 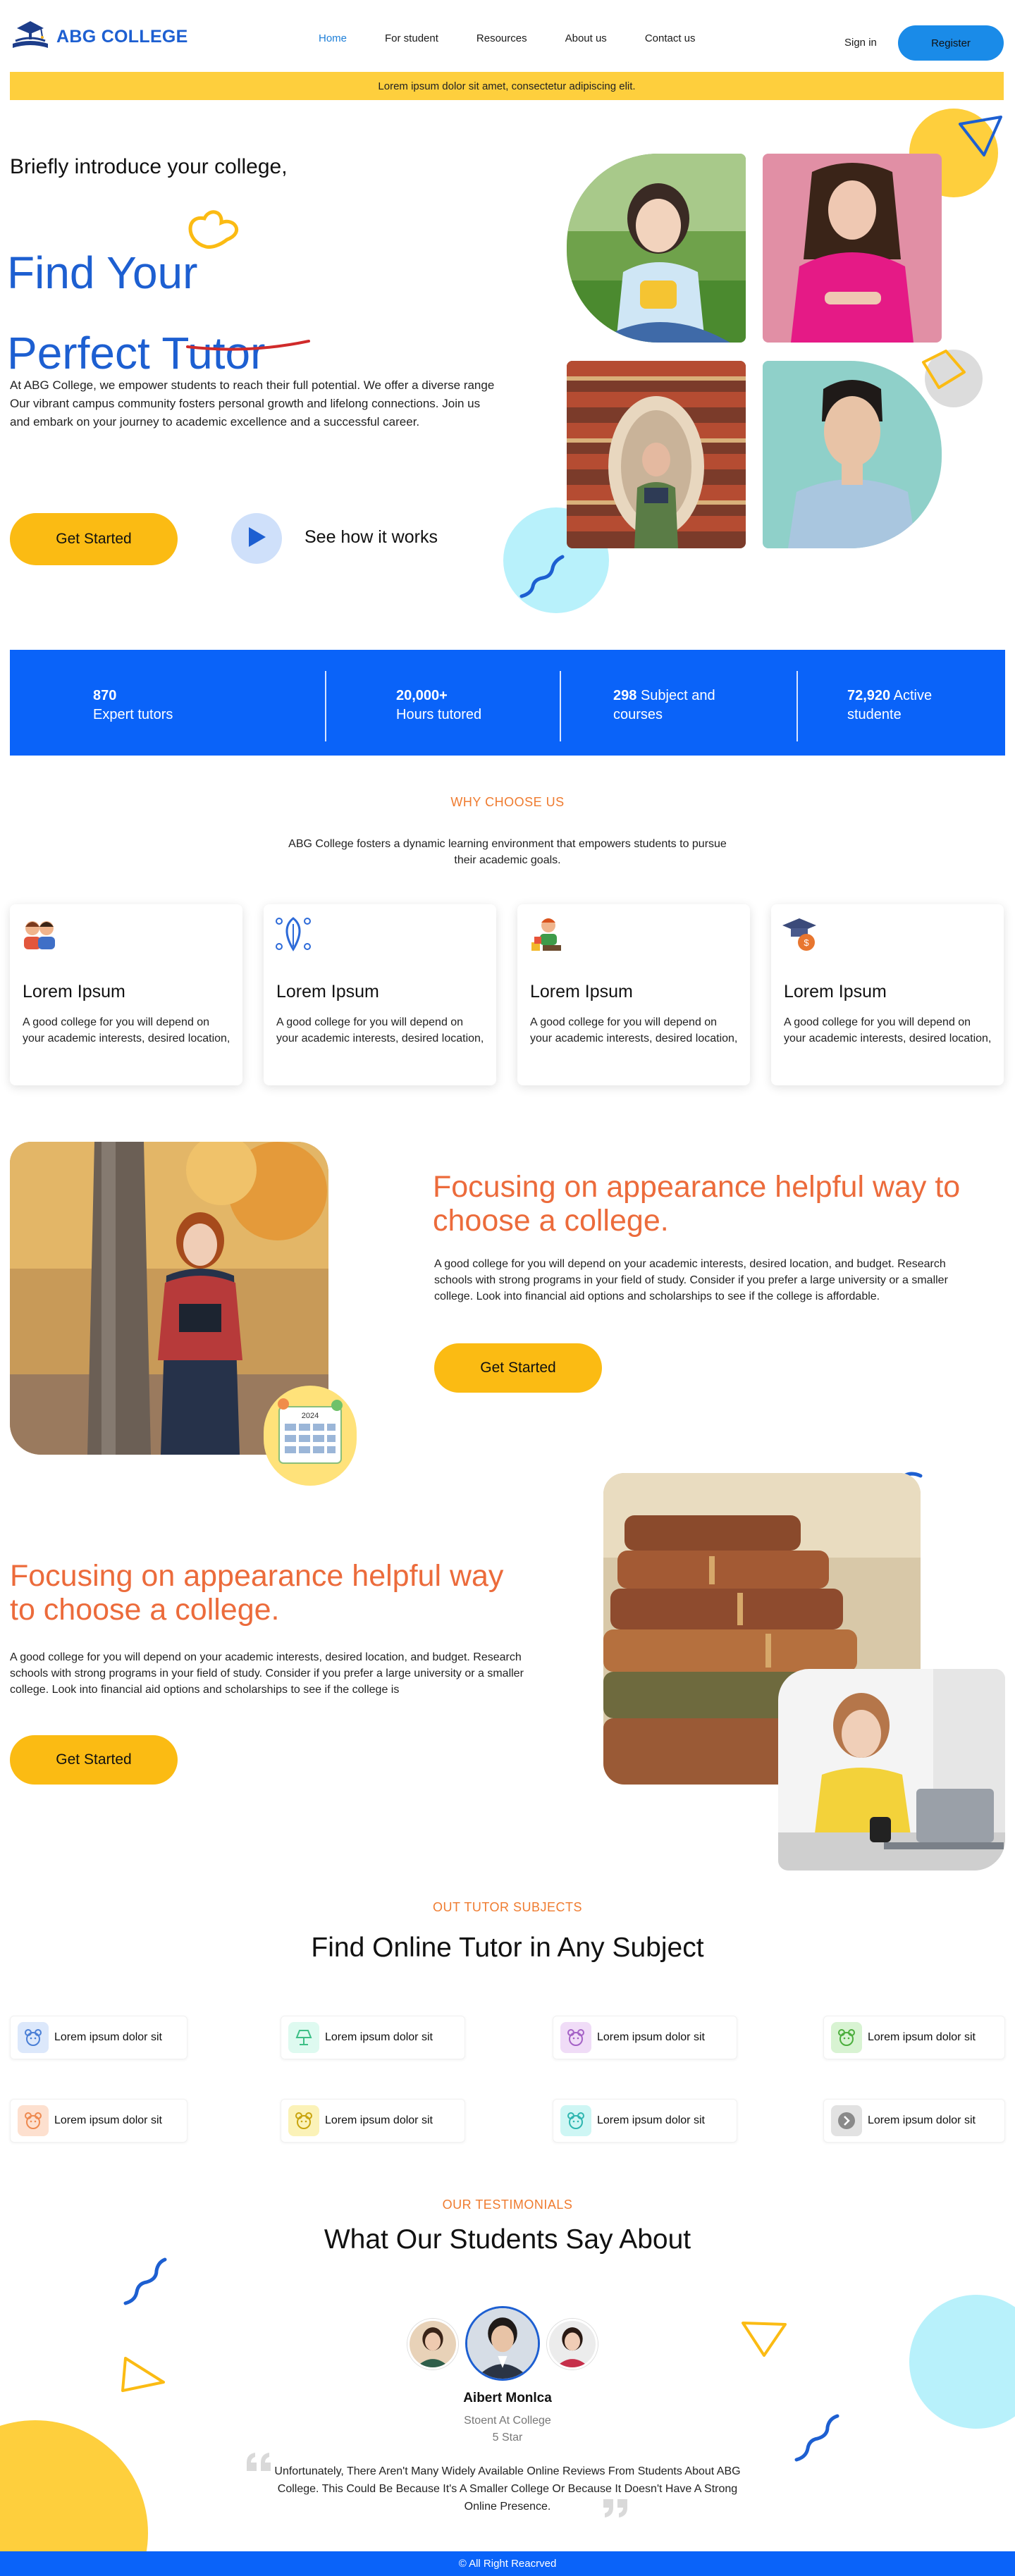 What do you see at coordinates (149, 166) in the screenshot?
I see `hero-intro: Briefly introduce your college,` at bounding box center [149, 166].